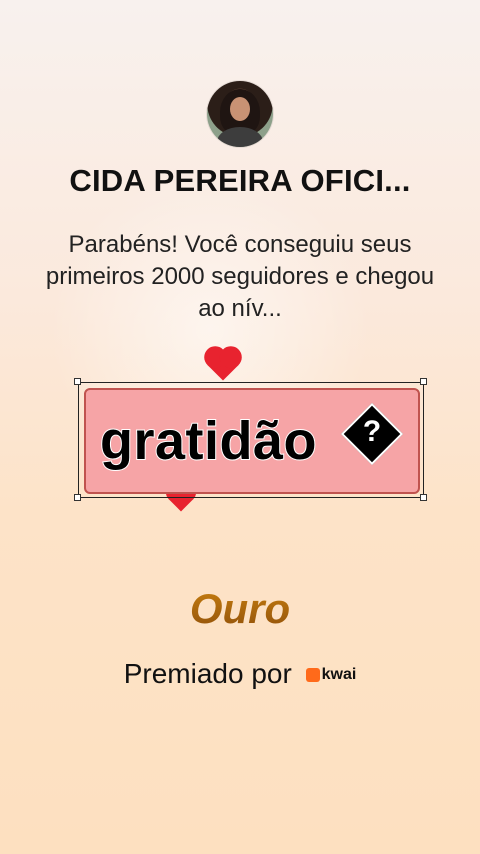 This screenshot has width=480, height=854. What do you see at coordinates (77, 497) in the screenshot?
I see `resize-handle-bottom-left` at bounding box center [77, 497].